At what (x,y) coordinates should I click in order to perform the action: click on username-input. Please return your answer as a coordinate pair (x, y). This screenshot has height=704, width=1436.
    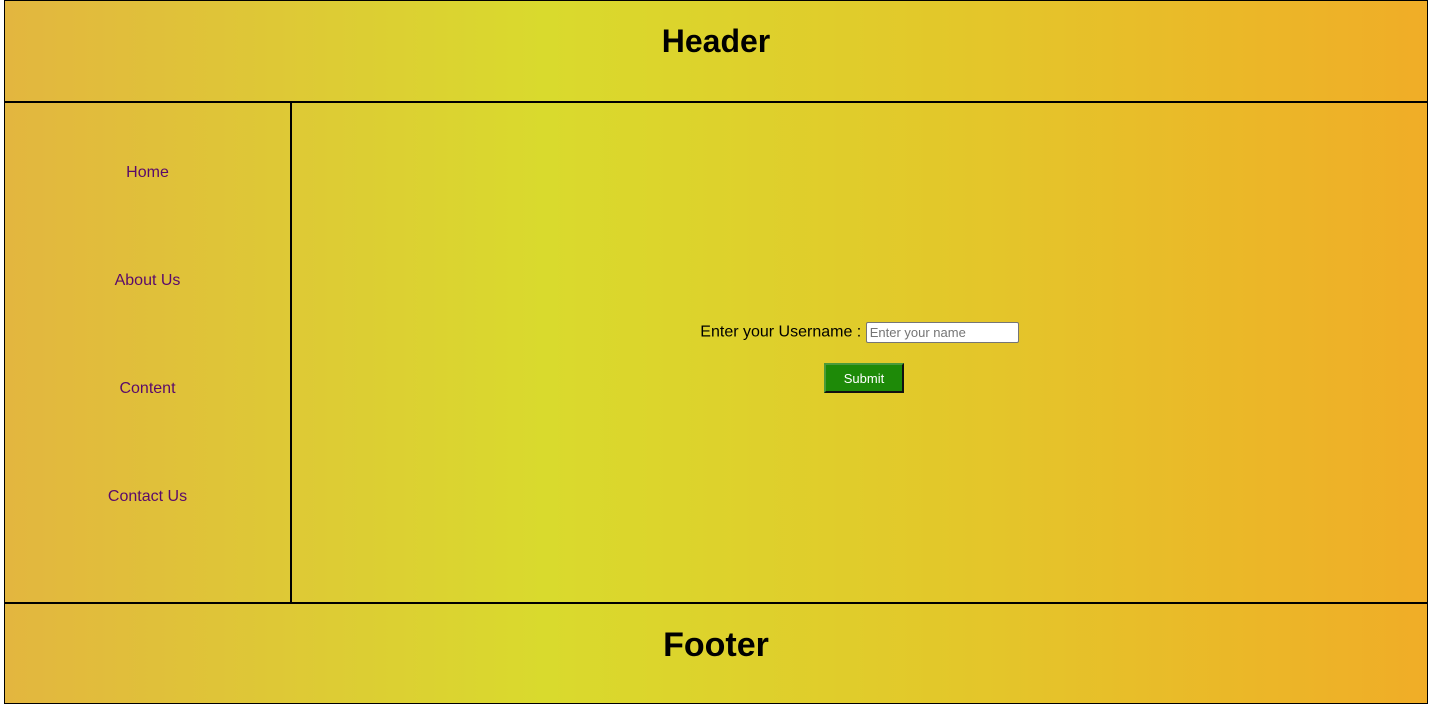
    Looking at the image, I should click on (942, 332).